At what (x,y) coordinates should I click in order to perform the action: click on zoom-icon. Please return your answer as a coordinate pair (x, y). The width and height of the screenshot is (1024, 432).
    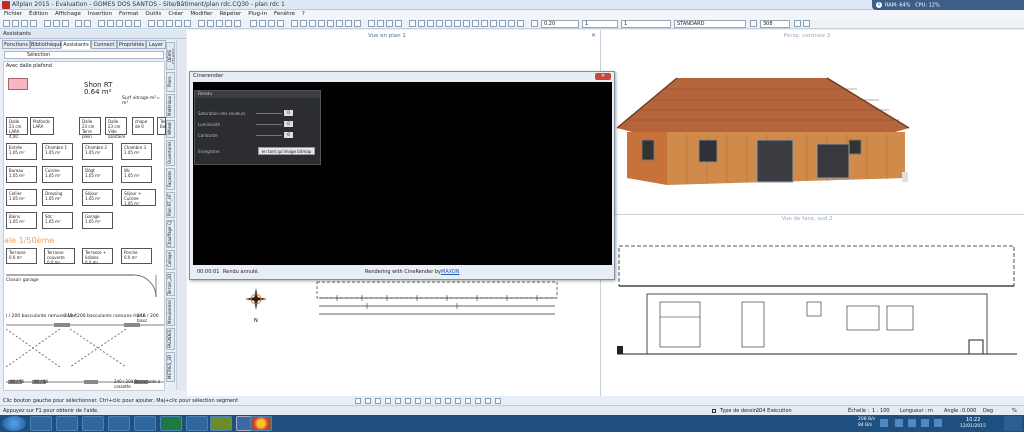
    Looking at the image, I should click on (412, 23).